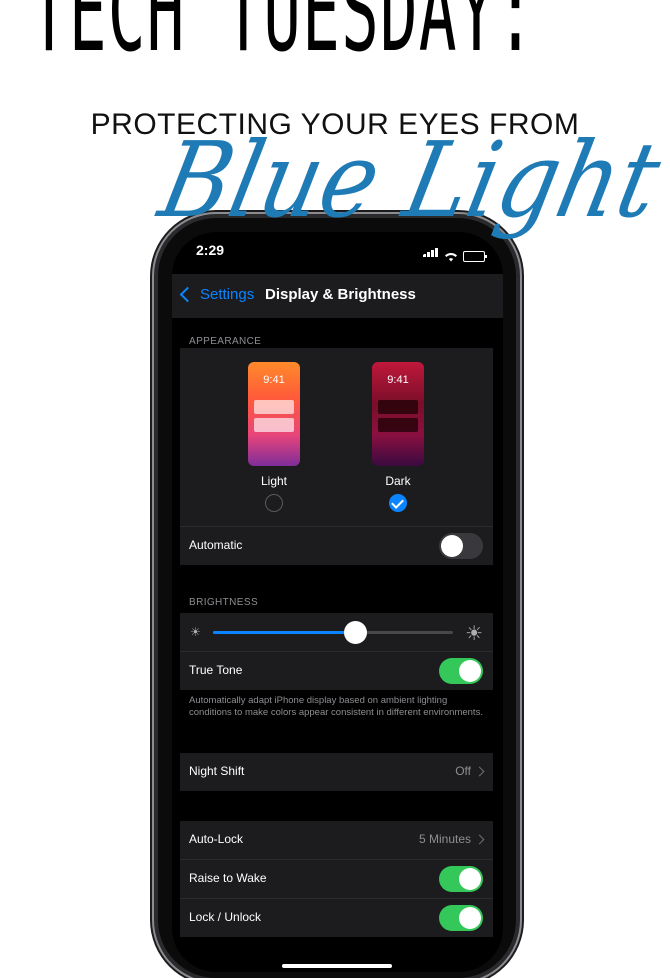 This screenshot has width=670, height=978. I want to click on auto-lock-row: Auto-Lock 5 Minutes, so click(336, 840).